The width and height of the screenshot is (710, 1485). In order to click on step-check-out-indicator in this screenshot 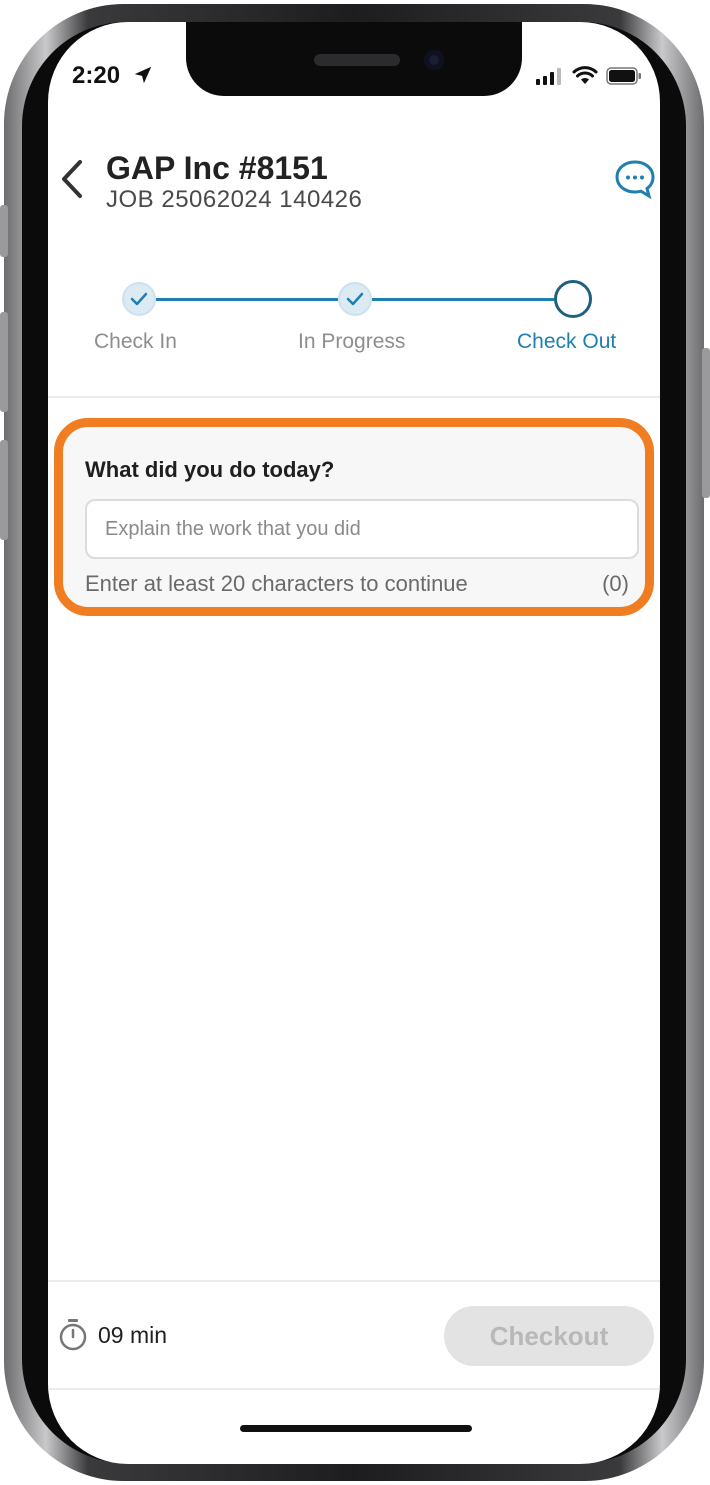, I will do `click(573, 299)`.